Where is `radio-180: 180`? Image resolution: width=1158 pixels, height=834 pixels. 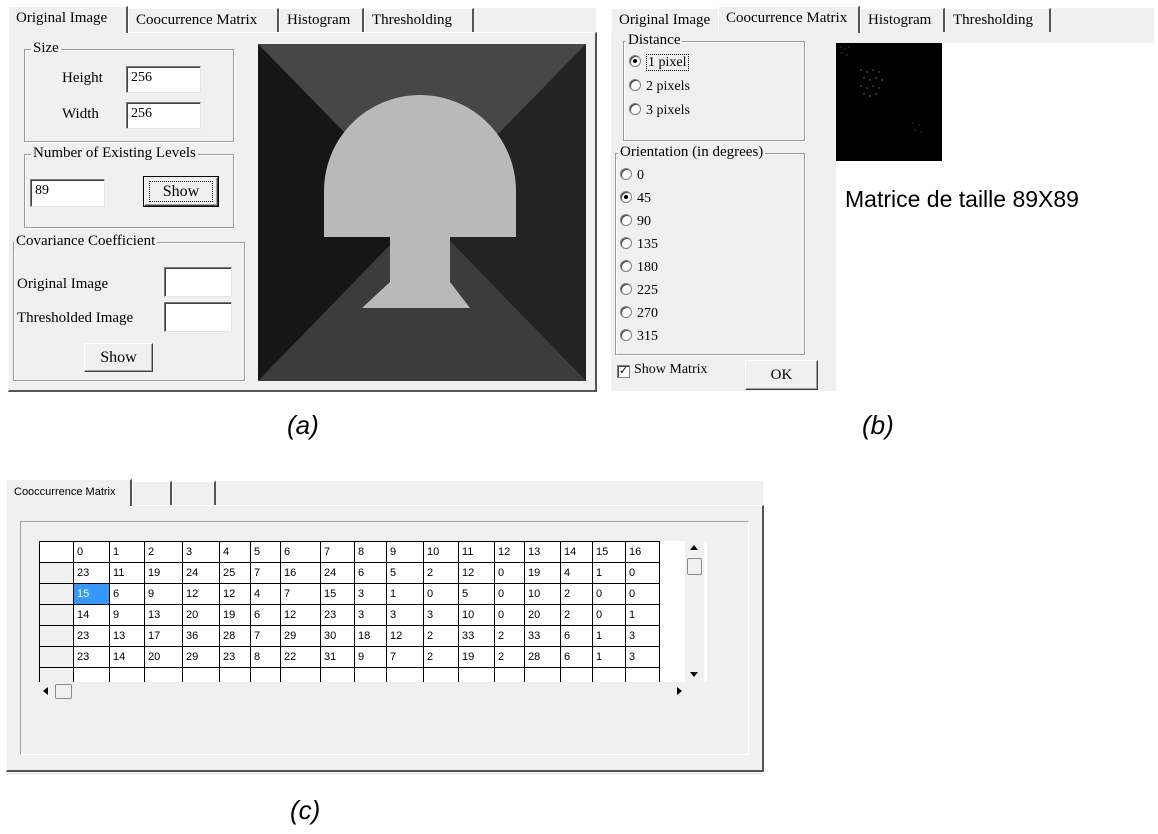 radio-180: 180 is located at coordinates (639, 269).